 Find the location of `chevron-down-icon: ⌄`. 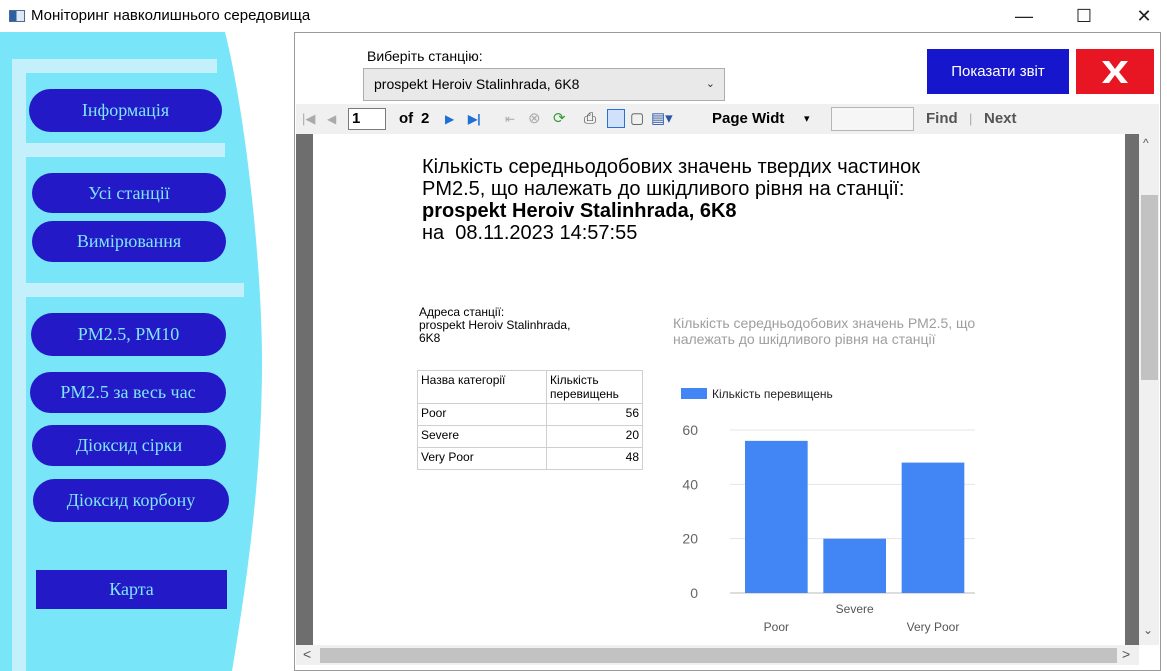

chevron-down-icon: ⌄ is located at coordinates (710, 84).